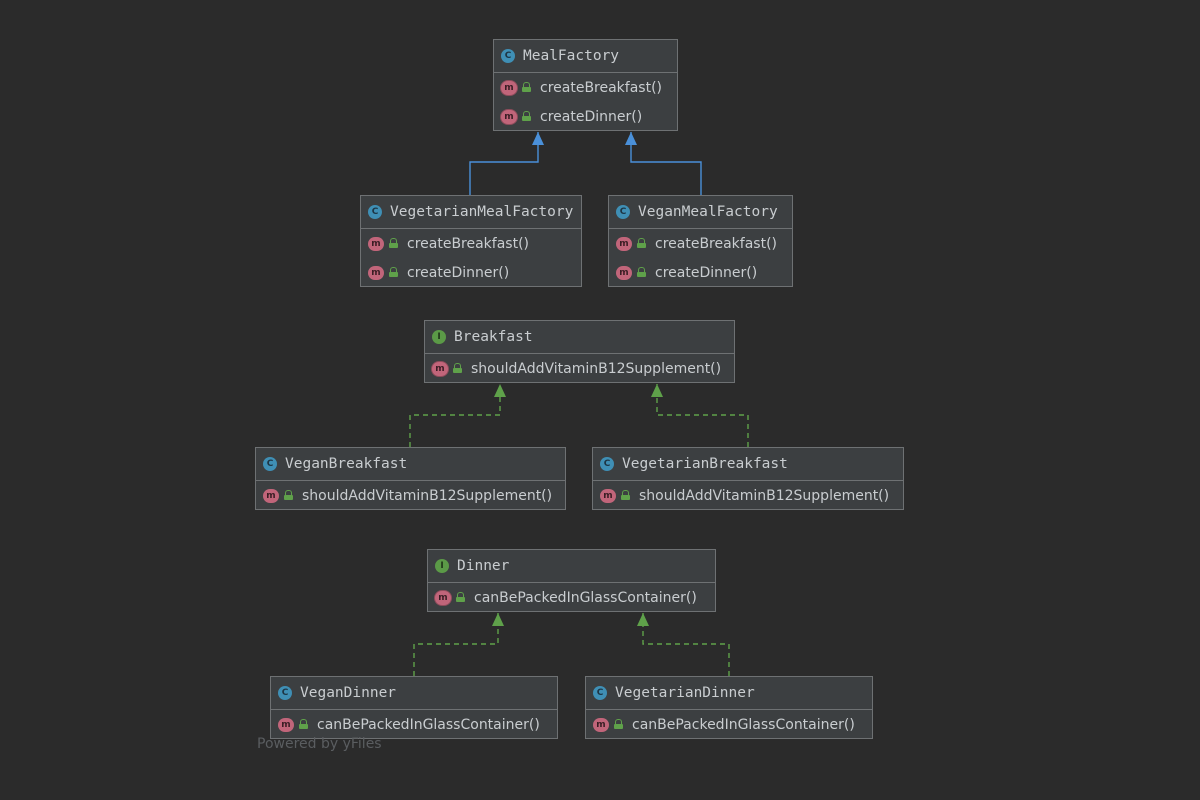  Describe the element at coordinates (348, 693) in the screenshot. I see `class-name: VeganDinner` at that location.